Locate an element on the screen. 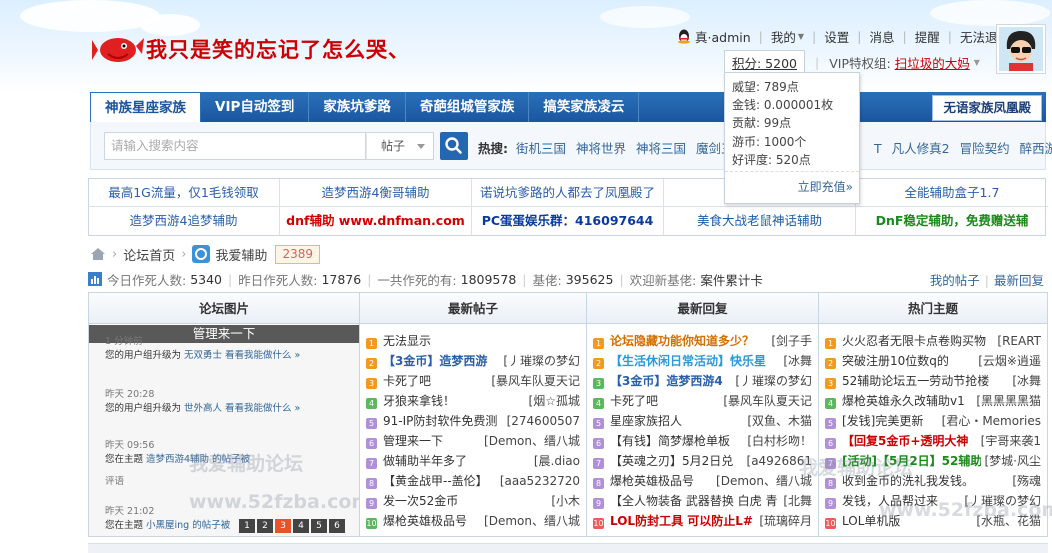 The width and height of the screenshot is (1052, 553). hot-term: 街机三国 is located at coordinates (541, 148).